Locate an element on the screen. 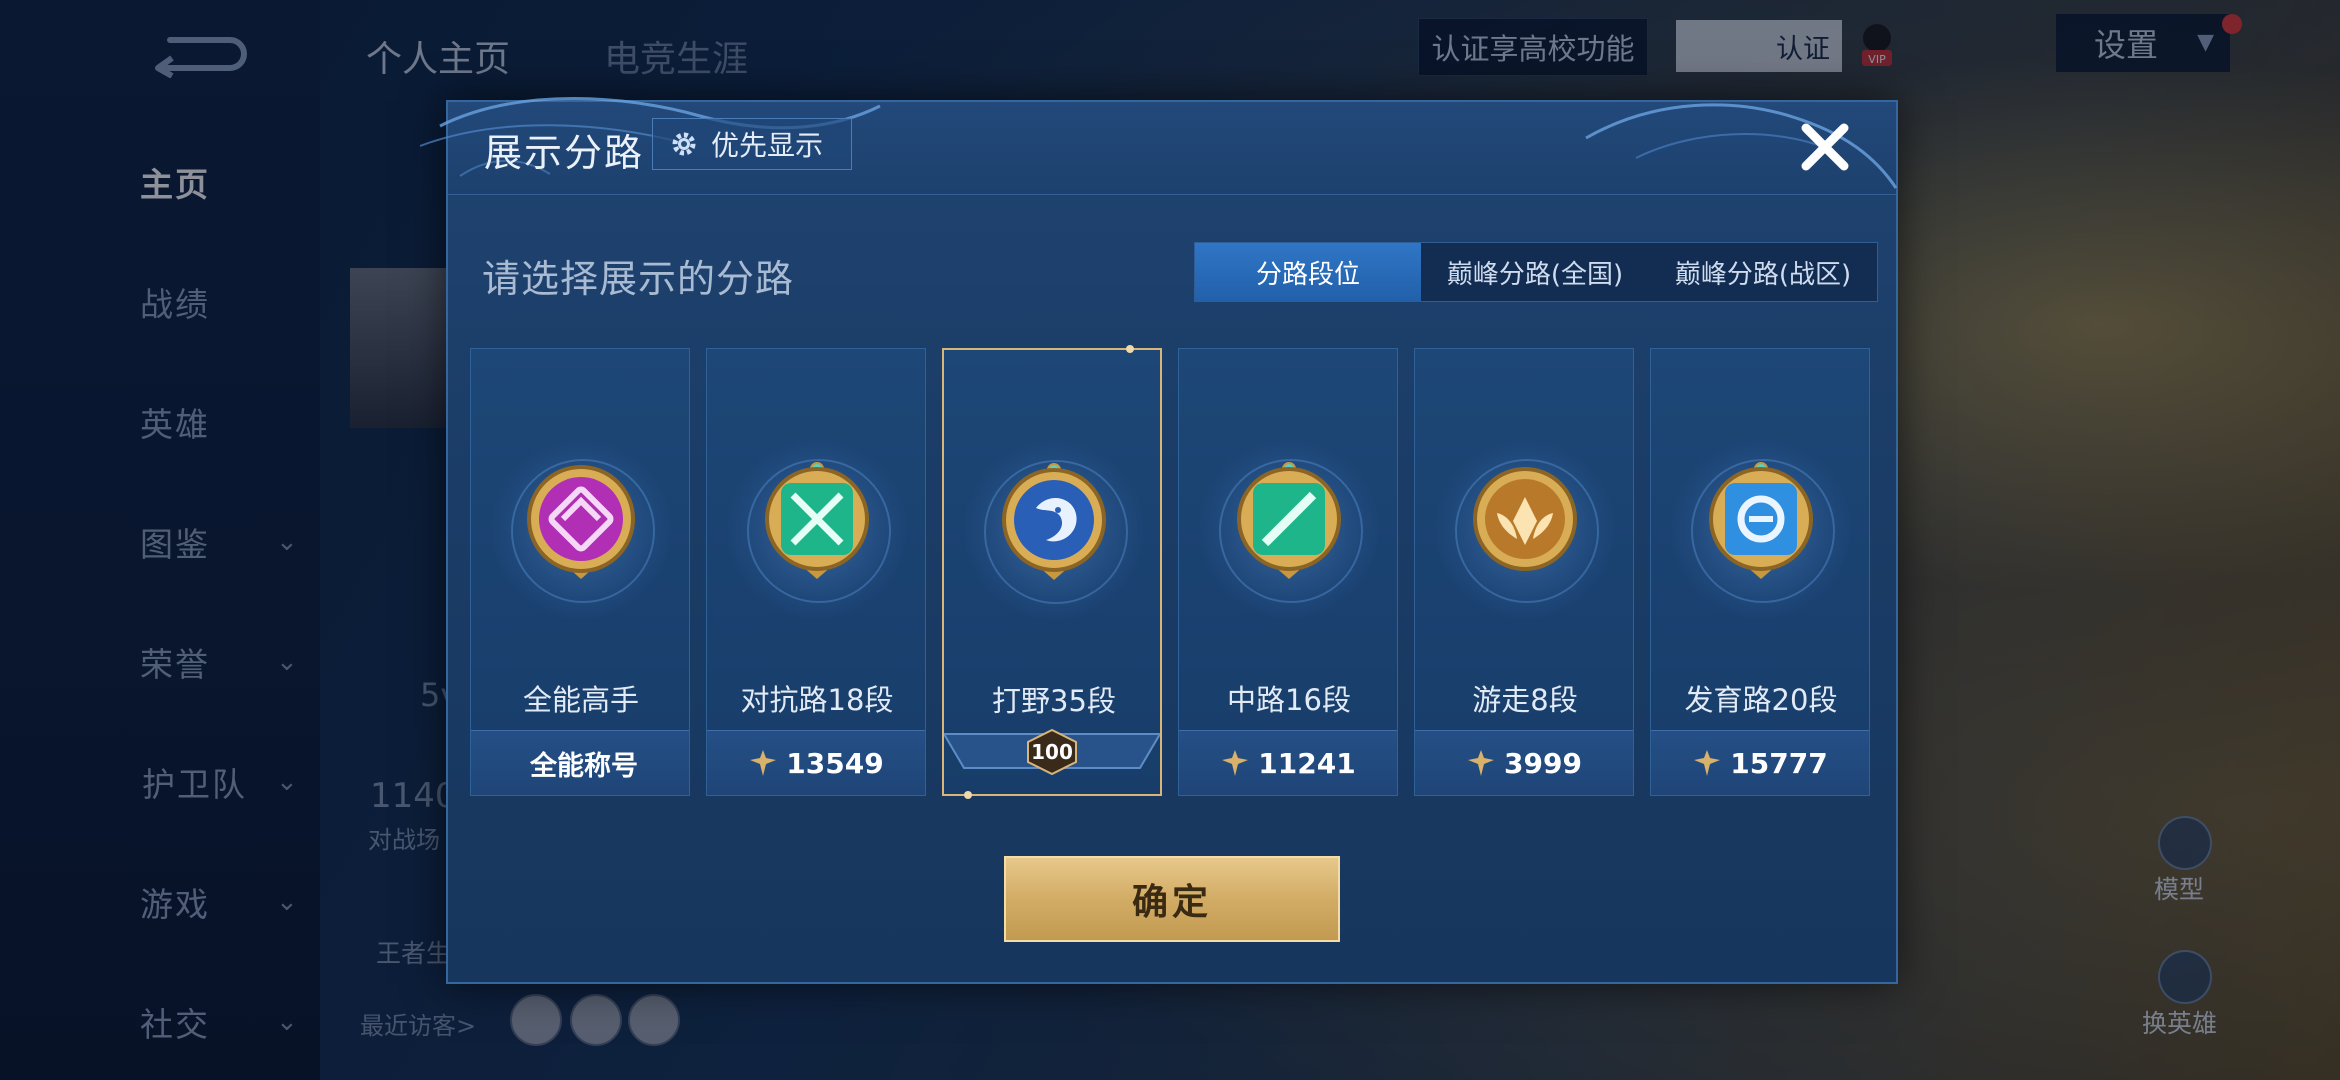 The image size is (2340, 1080). card-footer-points: 3999 is located at coordinates (1543, 763).